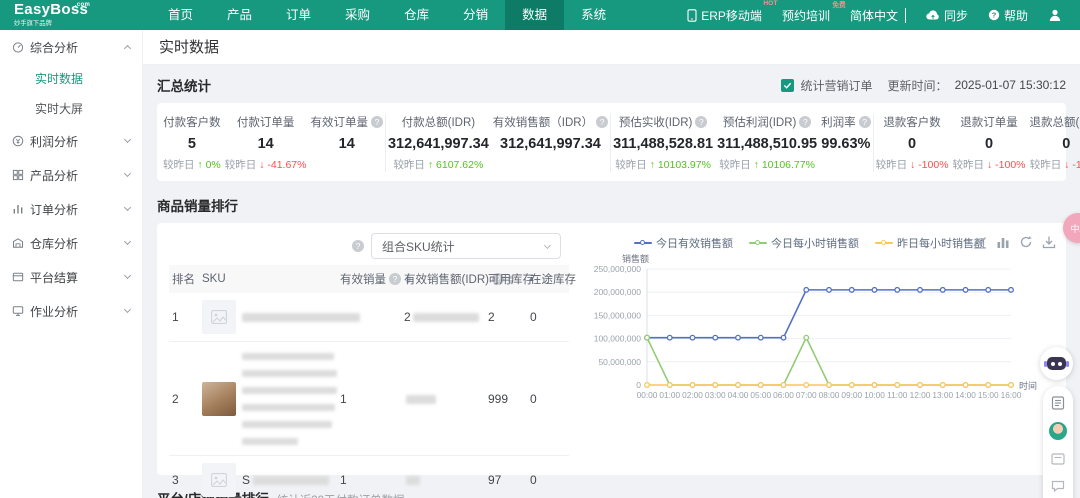 The width and height of the screenshot is (1080, 498). Describe the element at coordinates (759, 123) in the screenshot. I see `stat-label-text: 预估利润(IDR)` at that location.